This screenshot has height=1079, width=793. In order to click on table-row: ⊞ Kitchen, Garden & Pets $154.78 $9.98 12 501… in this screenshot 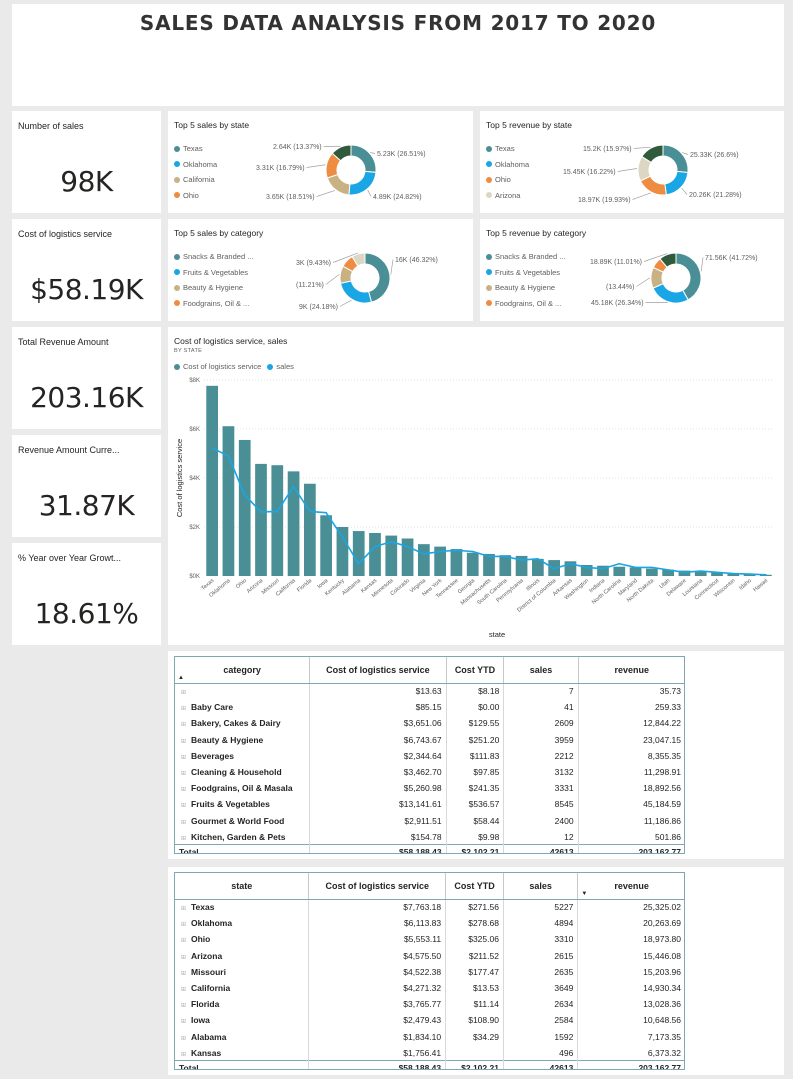, I will do `click(429, 836)`.